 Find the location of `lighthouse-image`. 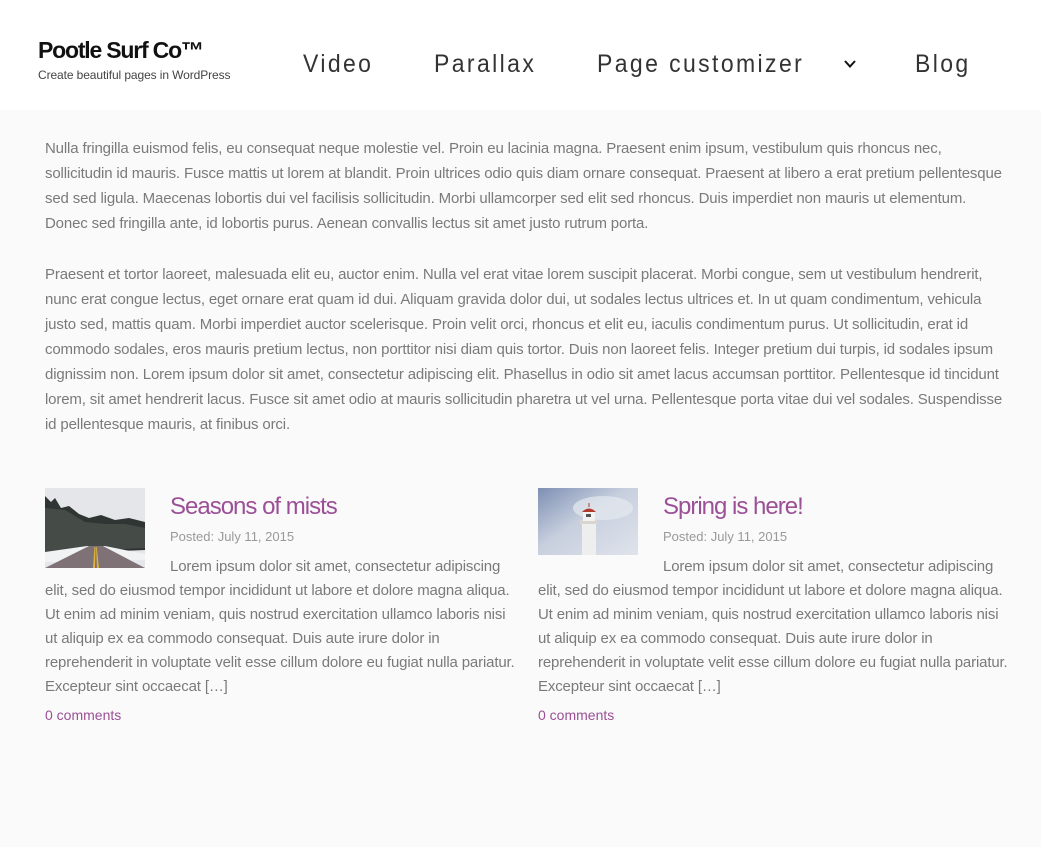

lighthouse-image is located at coordinates (588, 524).